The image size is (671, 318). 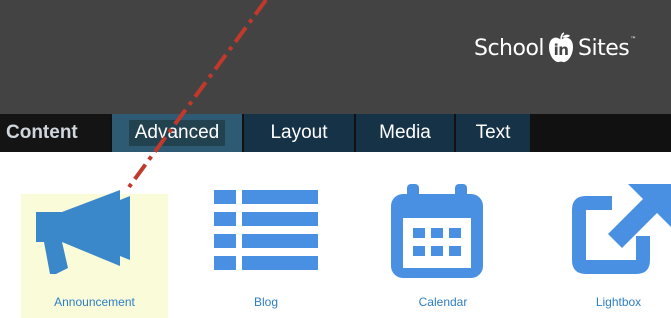 I want to click on tab-content: Content, so click(x=55, y=133).